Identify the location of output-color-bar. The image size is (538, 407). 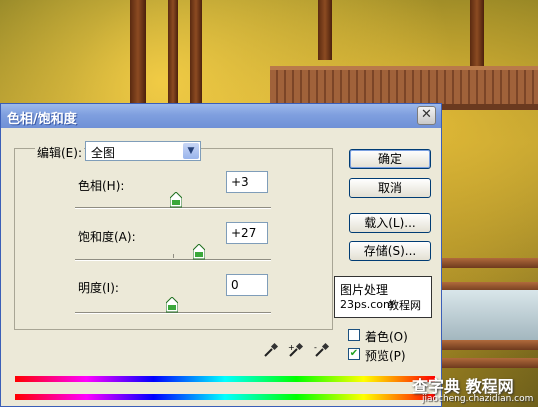
(225, 397).